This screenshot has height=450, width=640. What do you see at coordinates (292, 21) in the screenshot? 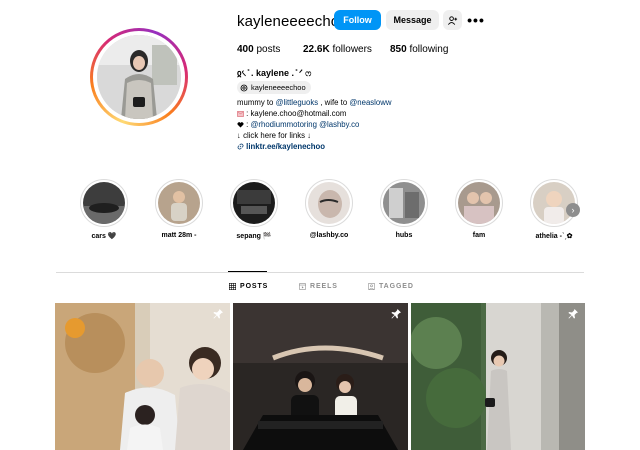
I see `profile-username: kayleneeeechoo` at bounding box center [292, 21].